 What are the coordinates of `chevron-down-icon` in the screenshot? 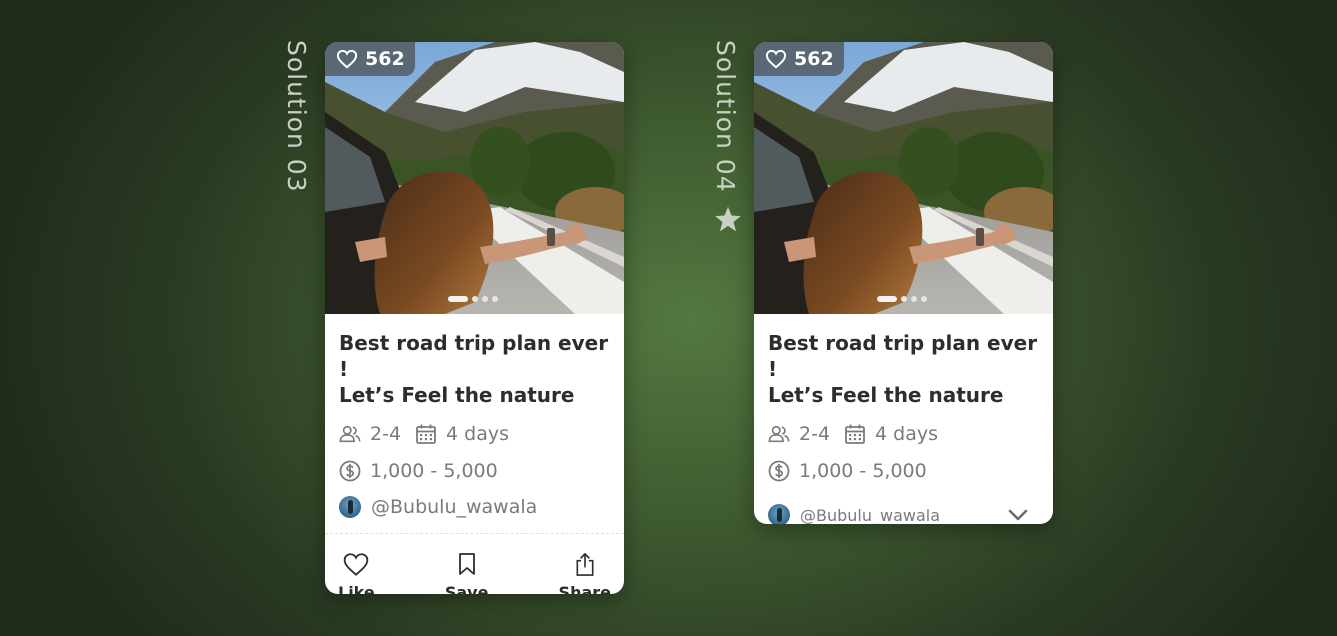 It's located at (1018, 515).